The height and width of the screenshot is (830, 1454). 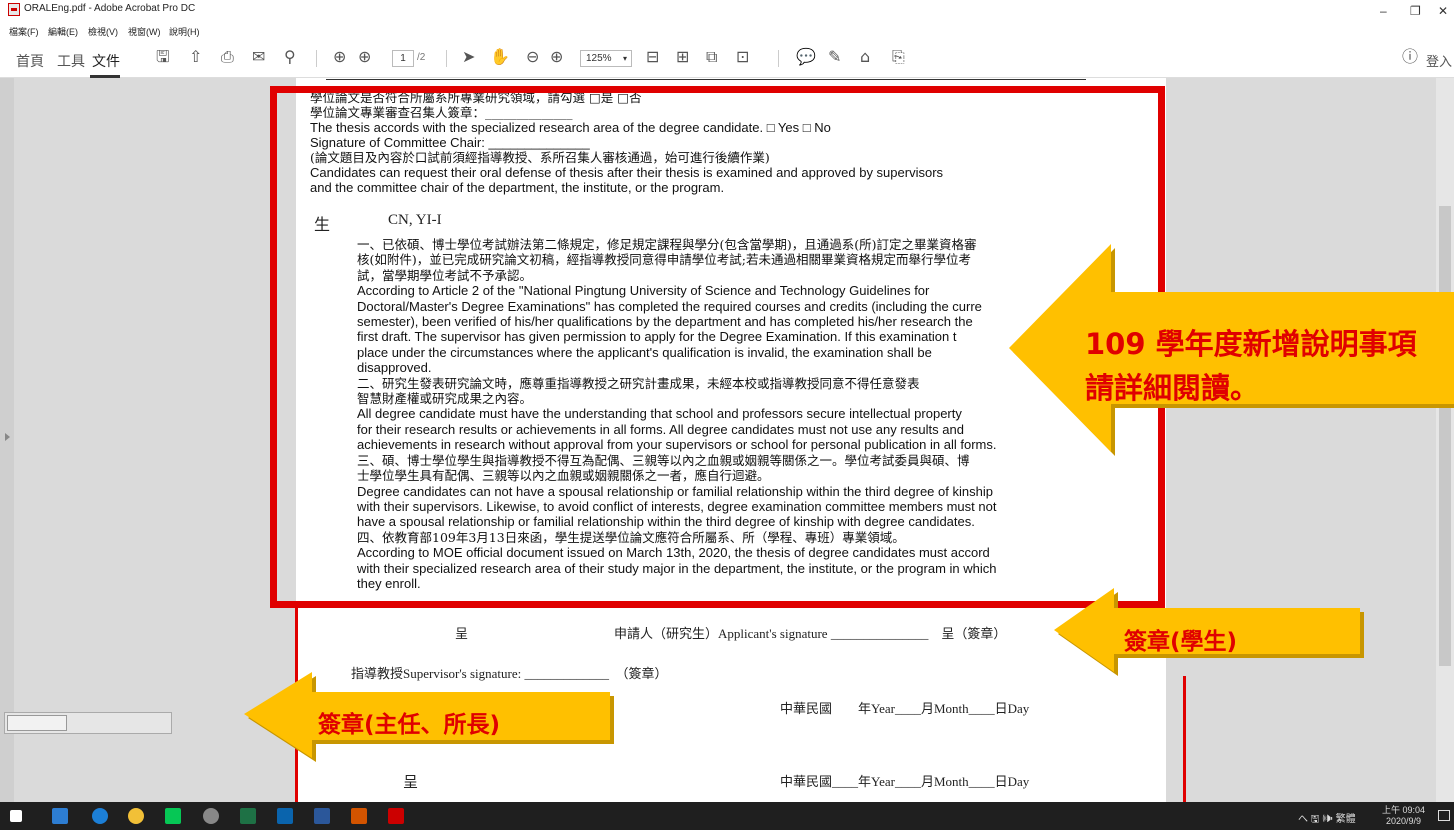 What do you see at coordinates (1181, 642) in the screenshot?
I see `callout-text: 簽章(學生)` at bounding box center [1181, 642].